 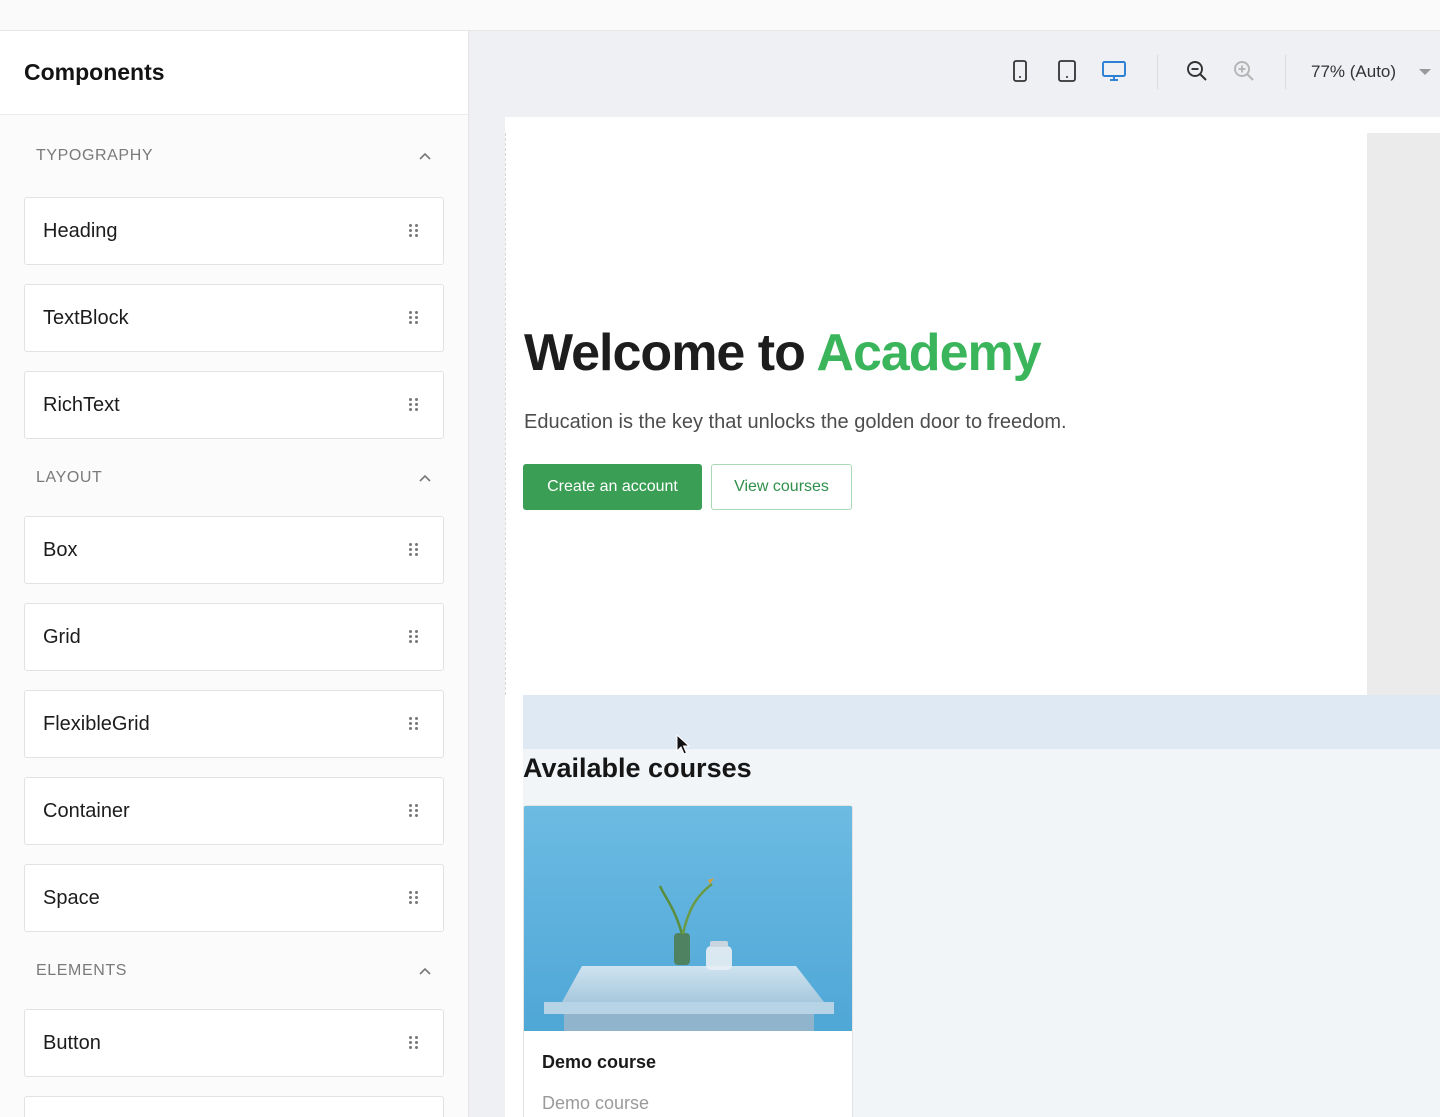 What do you see at coordinates (234, 898) in the screenshot?
I see `component-space: Space` at bounding box center [234, 898].